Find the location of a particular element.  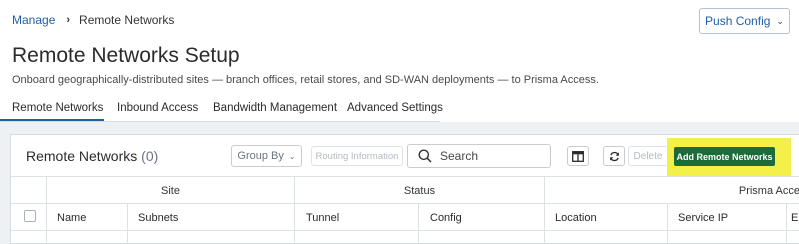

panel-count: (0) is located at coordinates (150, 156).